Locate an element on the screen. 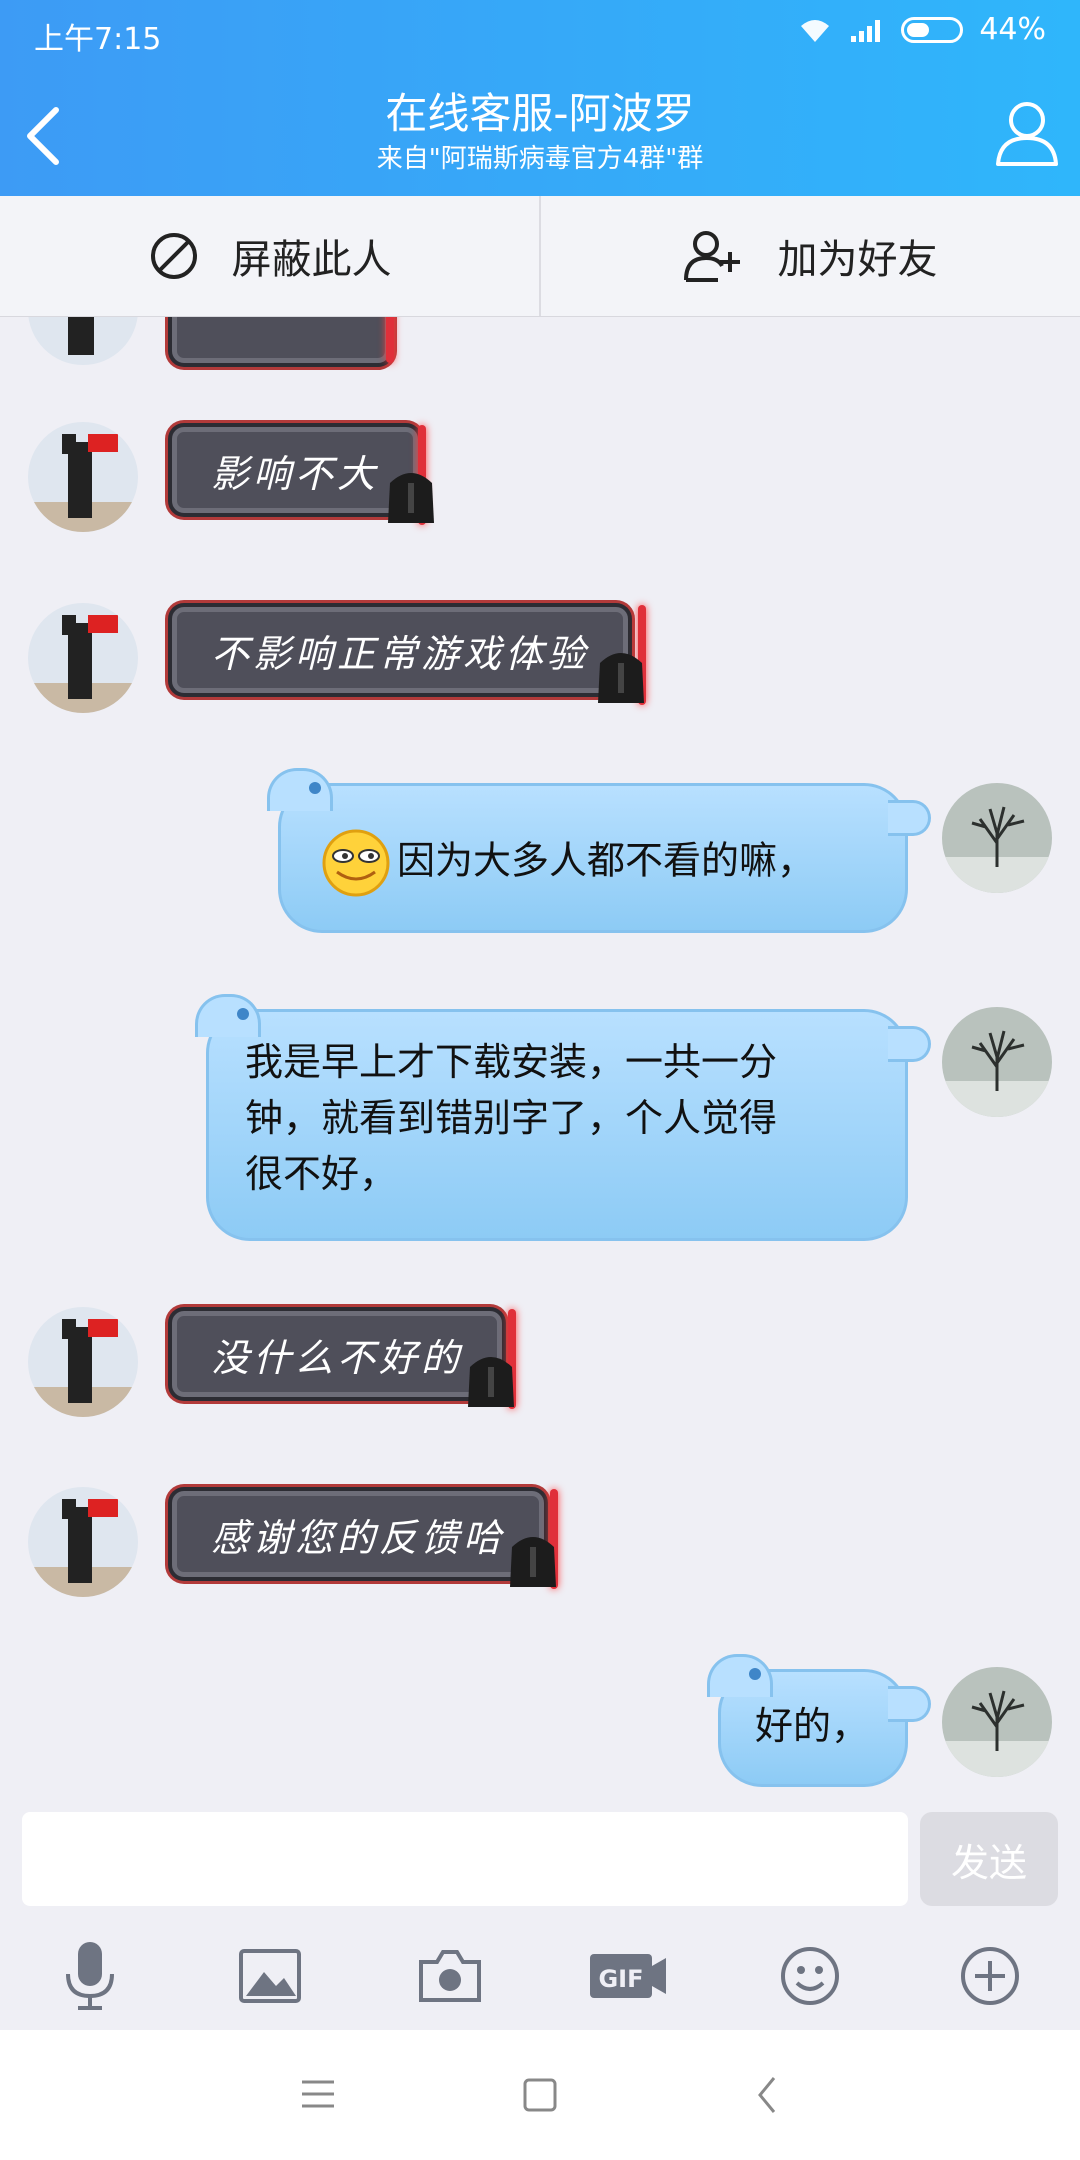  menu-icon is located at coordinates (318, 2095).